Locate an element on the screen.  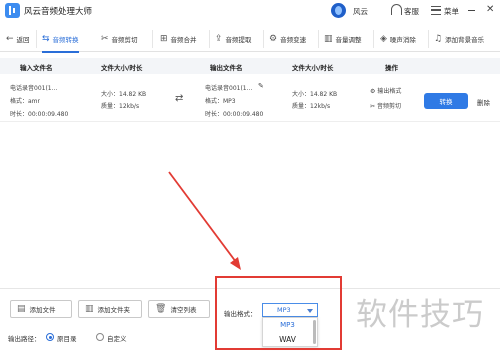
radio-custom-dir-label: 自定义 is located at coordinates (117, 338).